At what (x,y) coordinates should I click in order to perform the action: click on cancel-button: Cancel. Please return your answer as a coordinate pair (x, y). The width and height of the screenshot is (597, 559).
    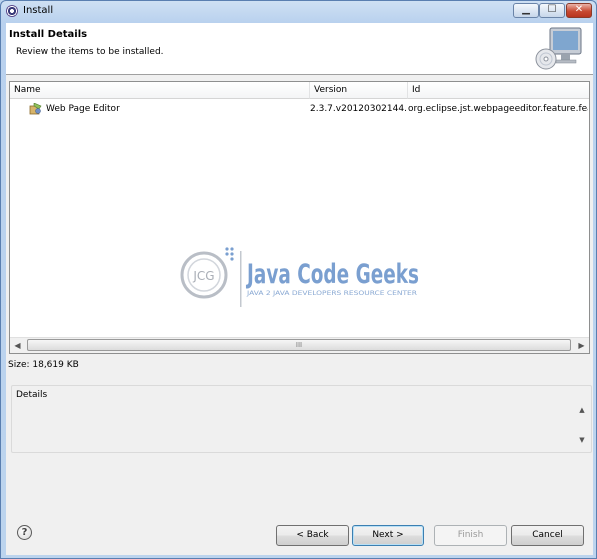
    Looking at the image, I should click on (547, 535).